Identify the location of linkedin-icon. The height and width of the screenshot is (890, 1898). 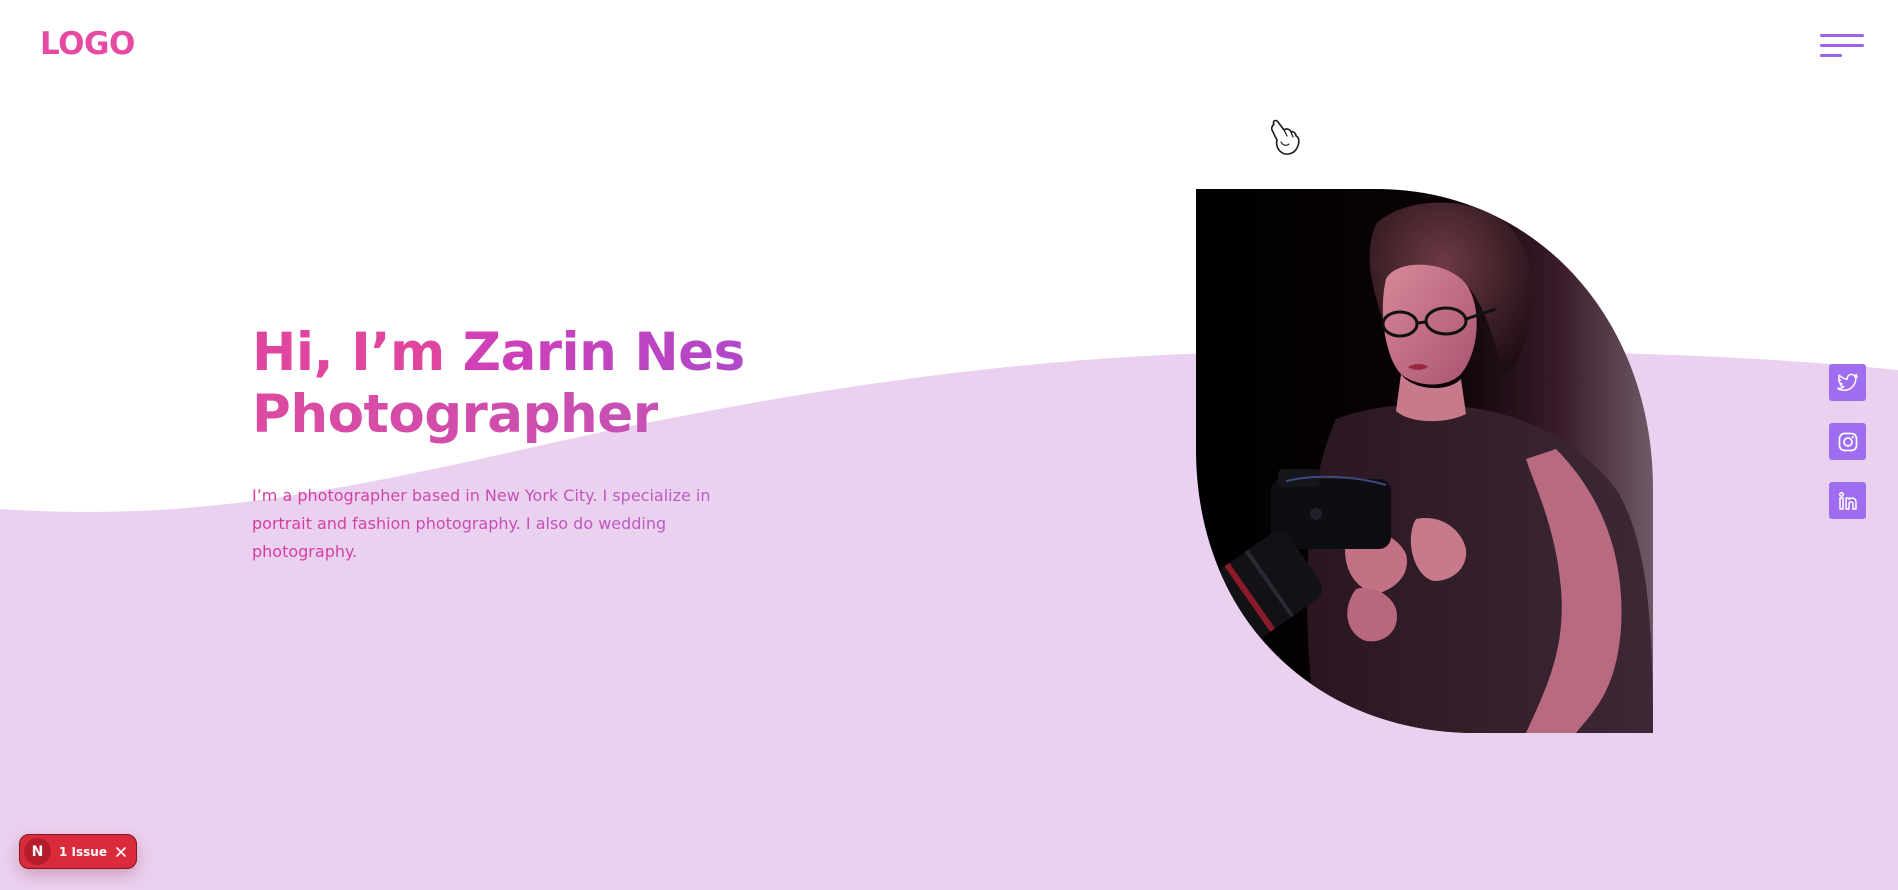
(1847, 500).